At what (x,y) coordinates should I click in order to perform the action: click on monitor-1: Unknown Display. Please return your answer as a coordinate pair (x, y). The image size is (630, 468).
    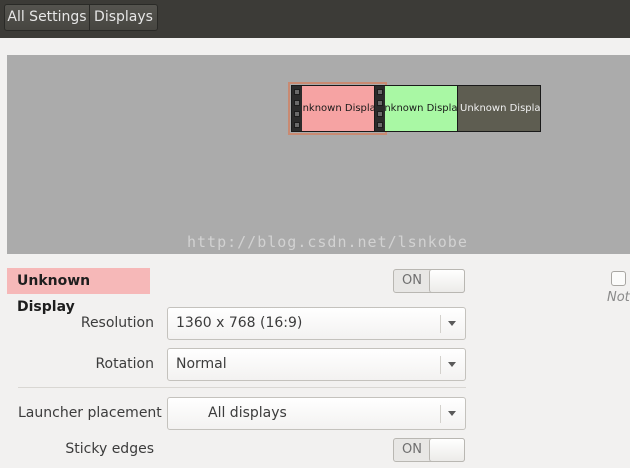
    Looking at the image, I should click on (337, 108).